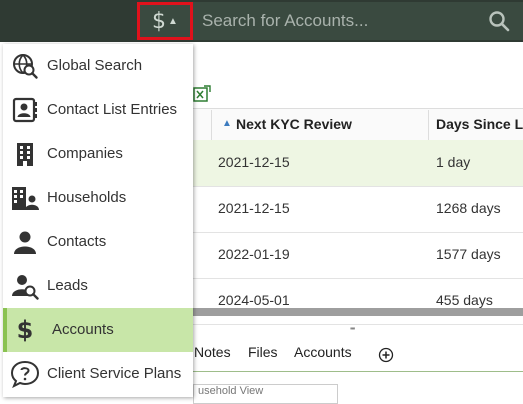 The image size is (523, 404). Describe the element at coordinates (25, 242) in the screenshot. I see `person-icon` at that location.